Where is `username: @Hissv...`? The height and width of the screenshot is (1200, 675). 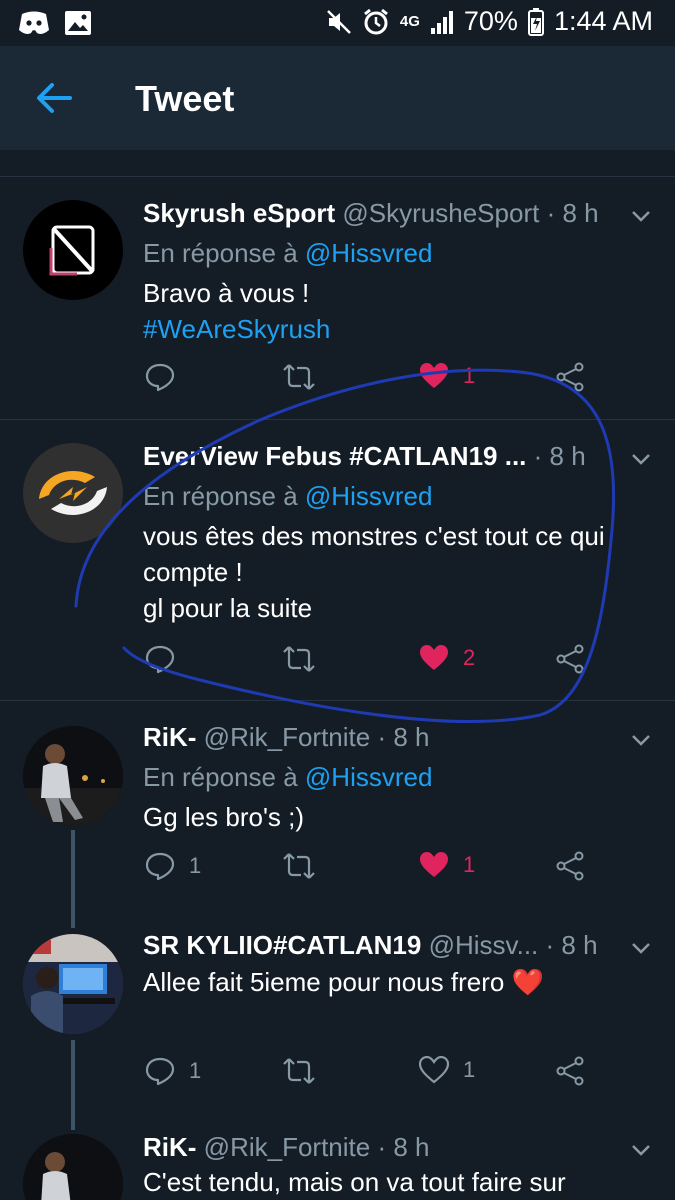
username: @Hissv... is located at coordinates (484, 945).